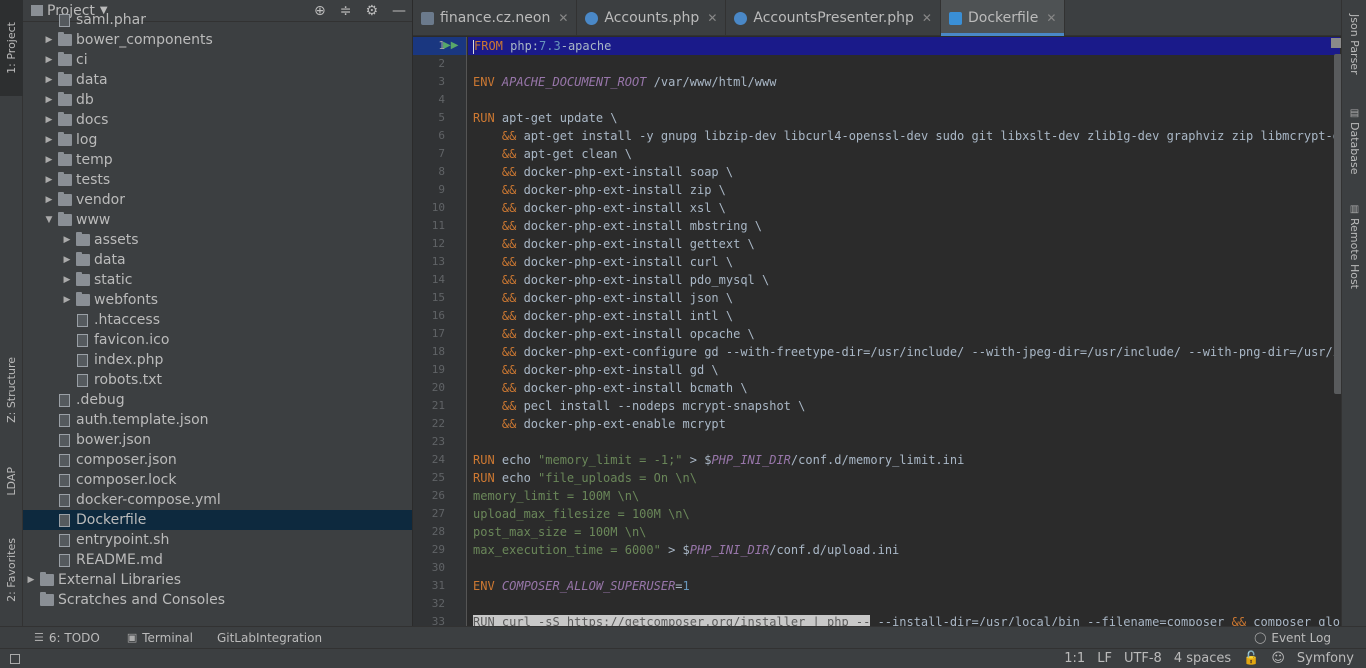  Describe the element at coordinates (217, 340) in the screenshot. I see `tree-file: favicon.ico` at that location.